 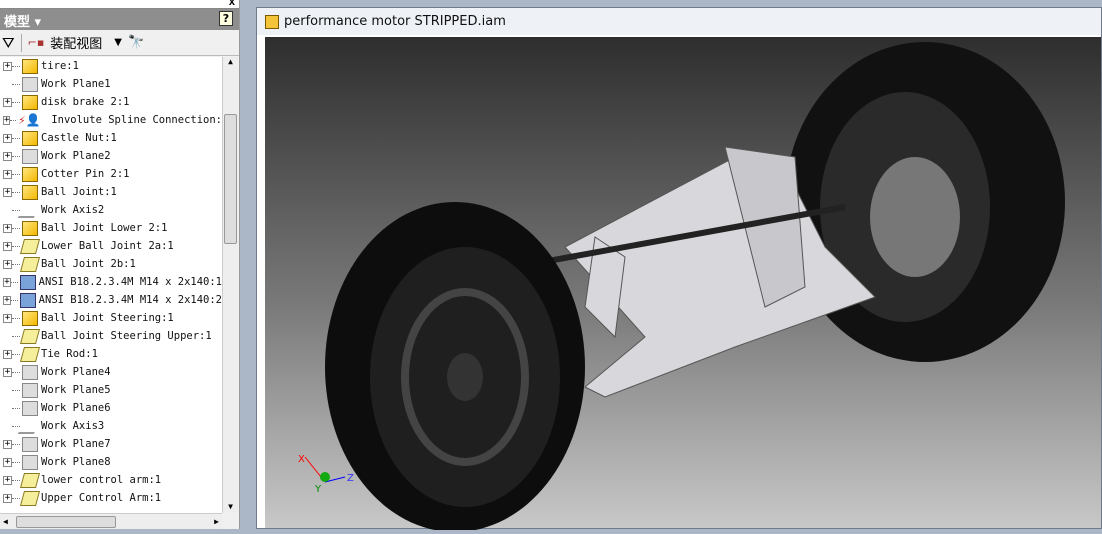 What do you see at coordinates (111, 210) in the screenshot?
I see `tree-item: Work Axis2` at bounding box center [111, 210].